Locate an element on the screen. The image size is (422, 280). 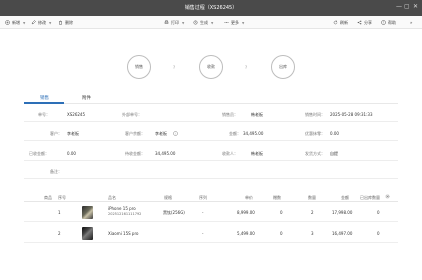
print-button: 打印 ▼ is located at coordinates (174, 22).